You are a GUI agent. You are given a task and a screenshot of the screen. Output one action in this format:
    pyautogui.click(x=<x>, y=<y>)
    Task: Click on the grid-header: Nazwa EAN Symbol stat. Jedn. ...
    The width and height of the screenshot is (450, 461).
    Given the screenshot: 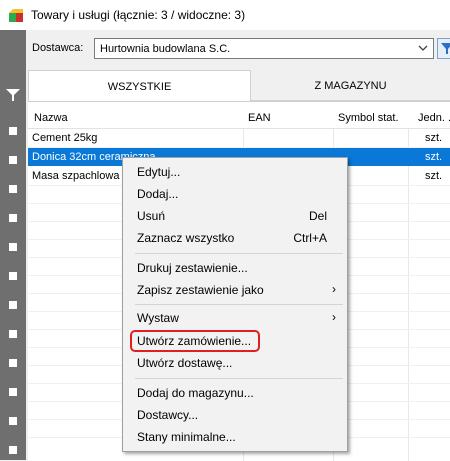 What is the action you would take?
    pyautogui.click(x=239, y=115)
    